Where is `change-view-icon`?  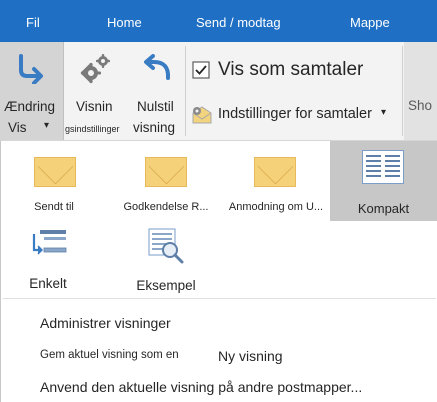 change-view-icon is located at coordinates (31, 69).